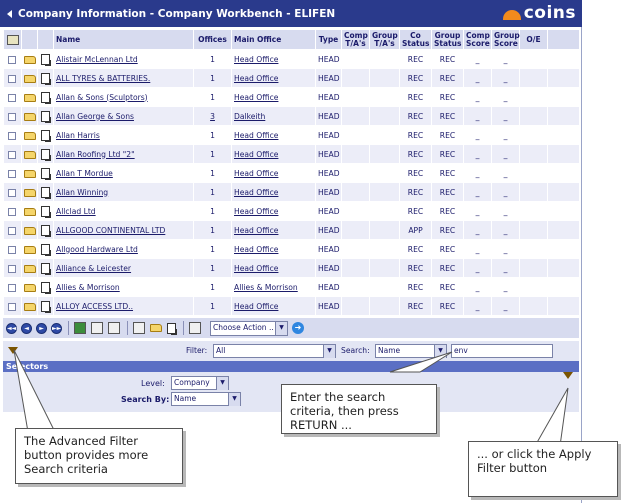  I want to click on main-office-link-cell: Allies & Morrison, so click(273, 287).